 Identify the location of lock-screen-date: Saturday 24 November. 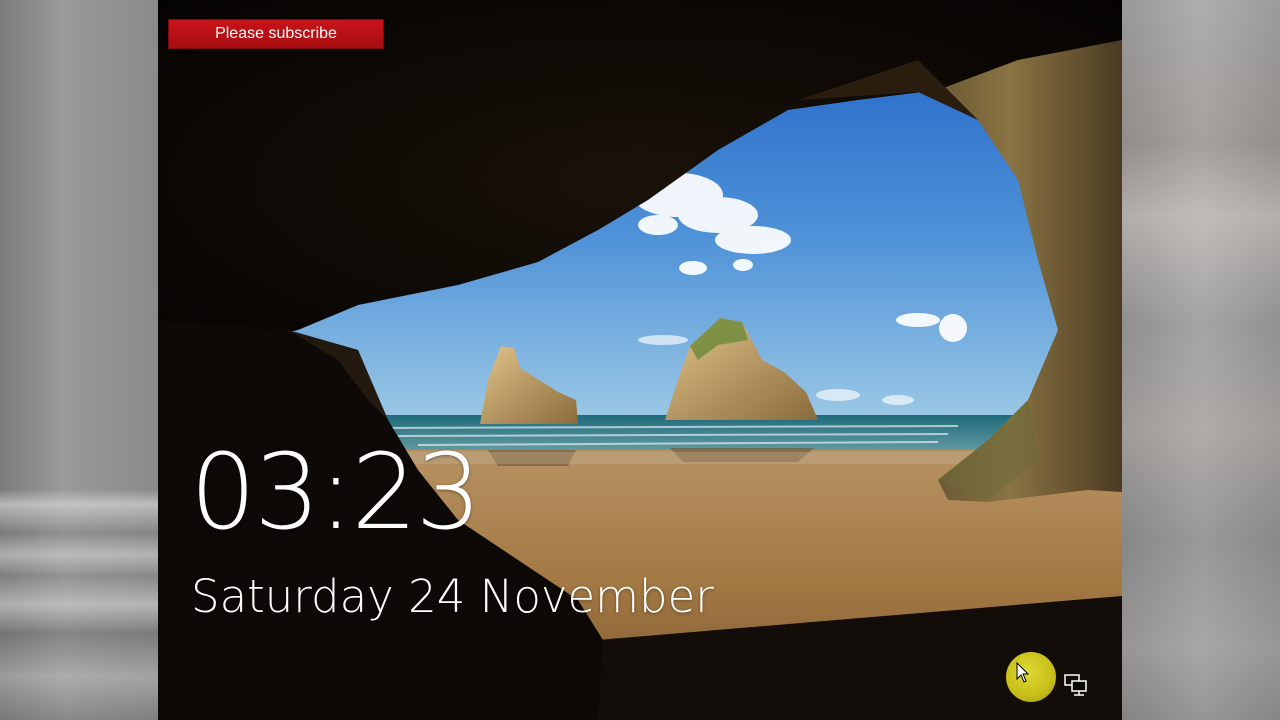
(452, 596).